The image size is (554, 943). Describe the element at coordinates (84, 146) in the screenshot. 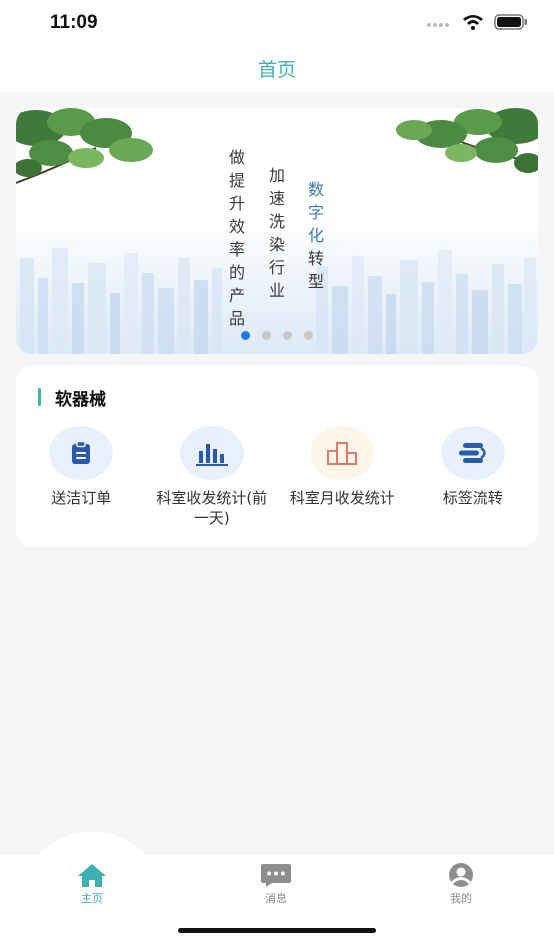

I see `tree-foliage-left` at that location.